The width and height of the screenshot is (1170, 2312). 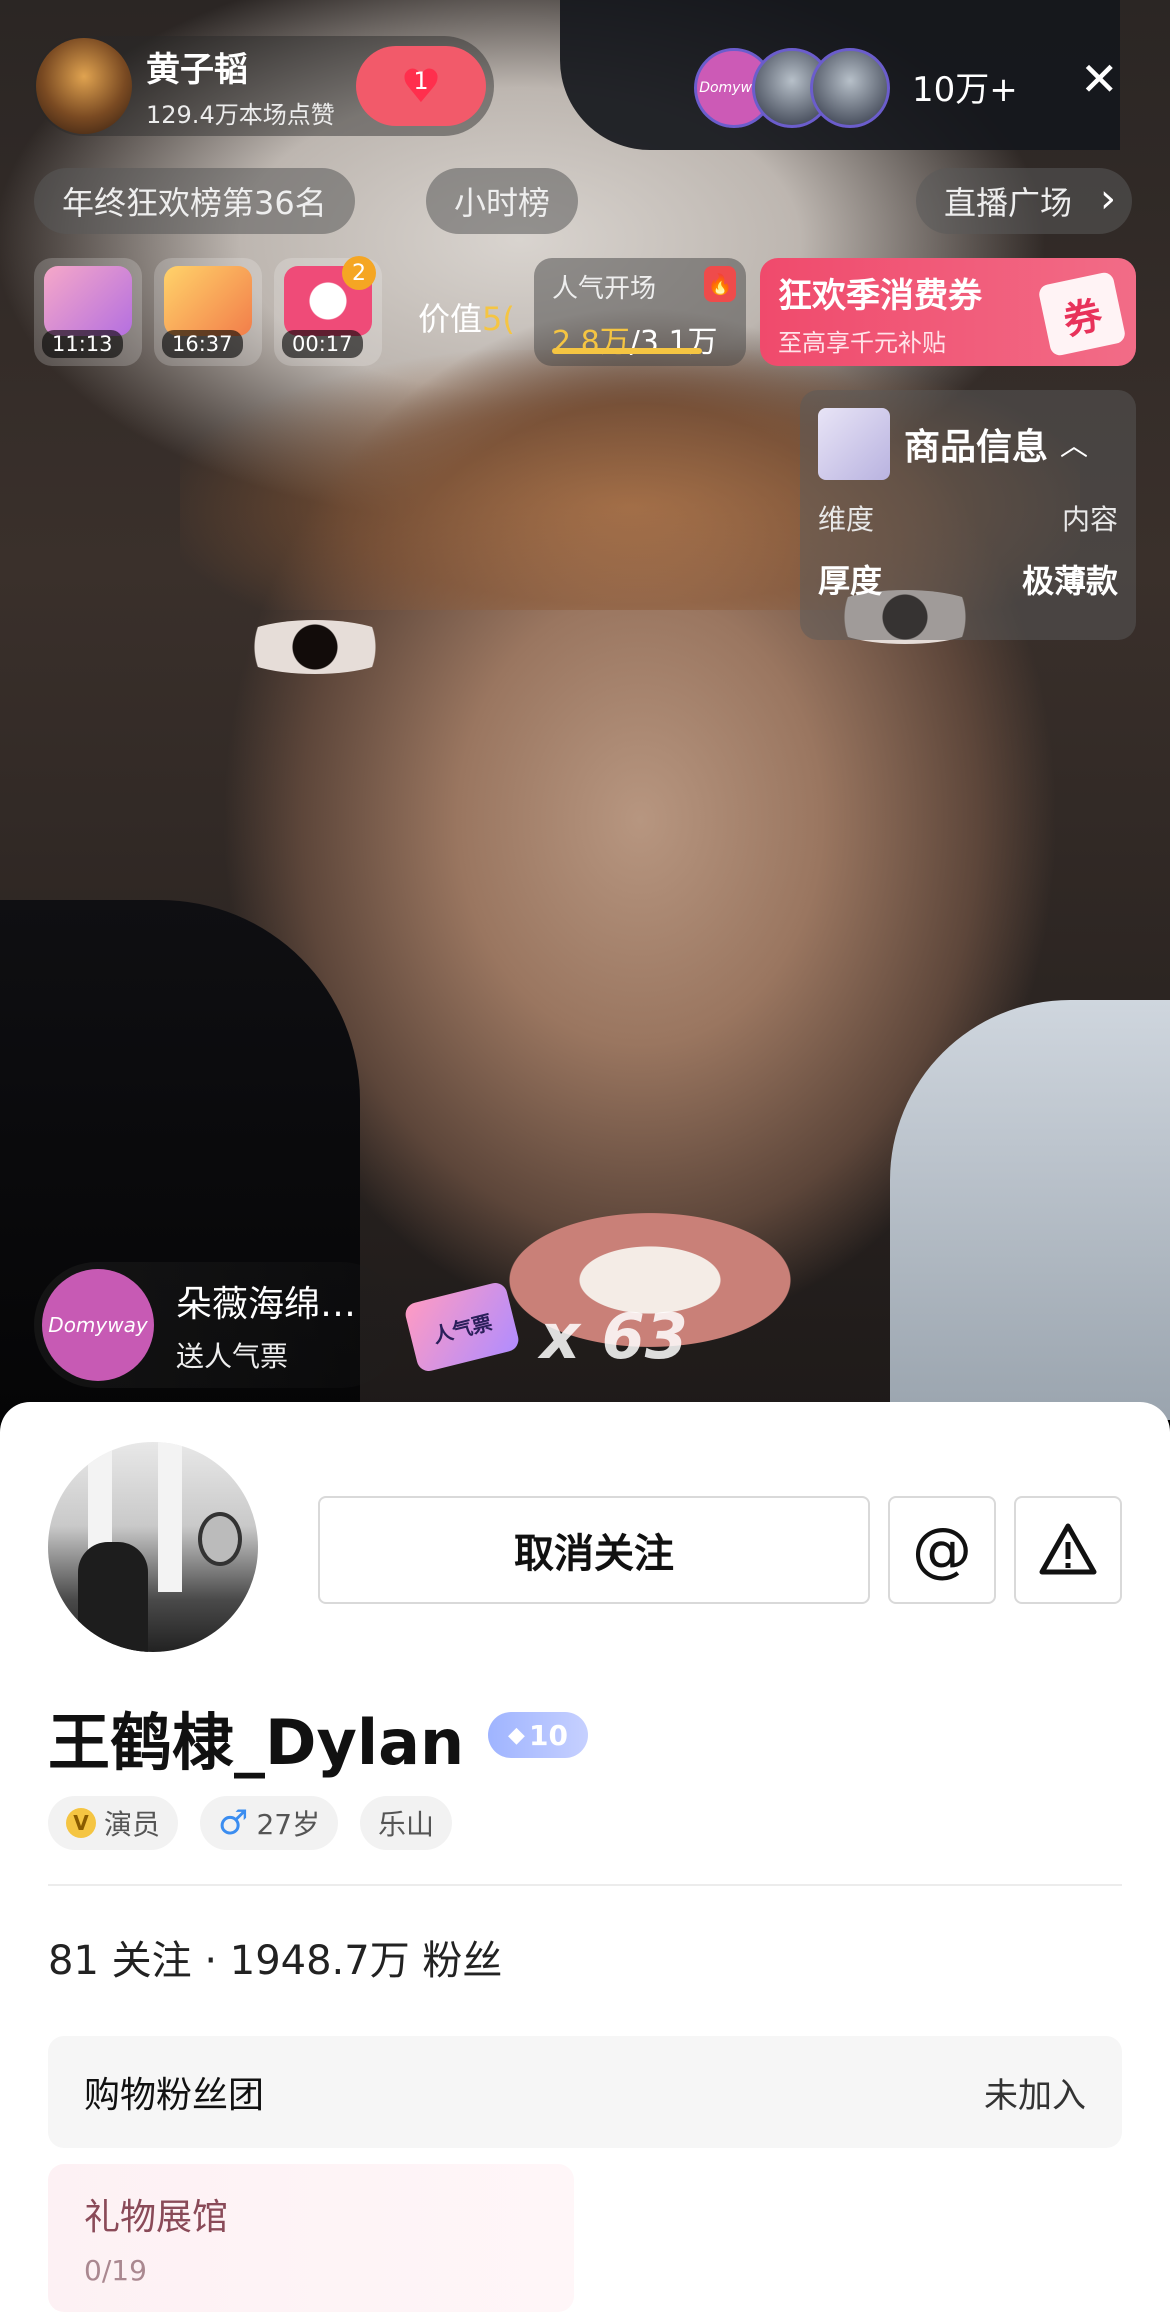 I want to click on product-row: 厚度 极薄款, so click(x=968, y=579).